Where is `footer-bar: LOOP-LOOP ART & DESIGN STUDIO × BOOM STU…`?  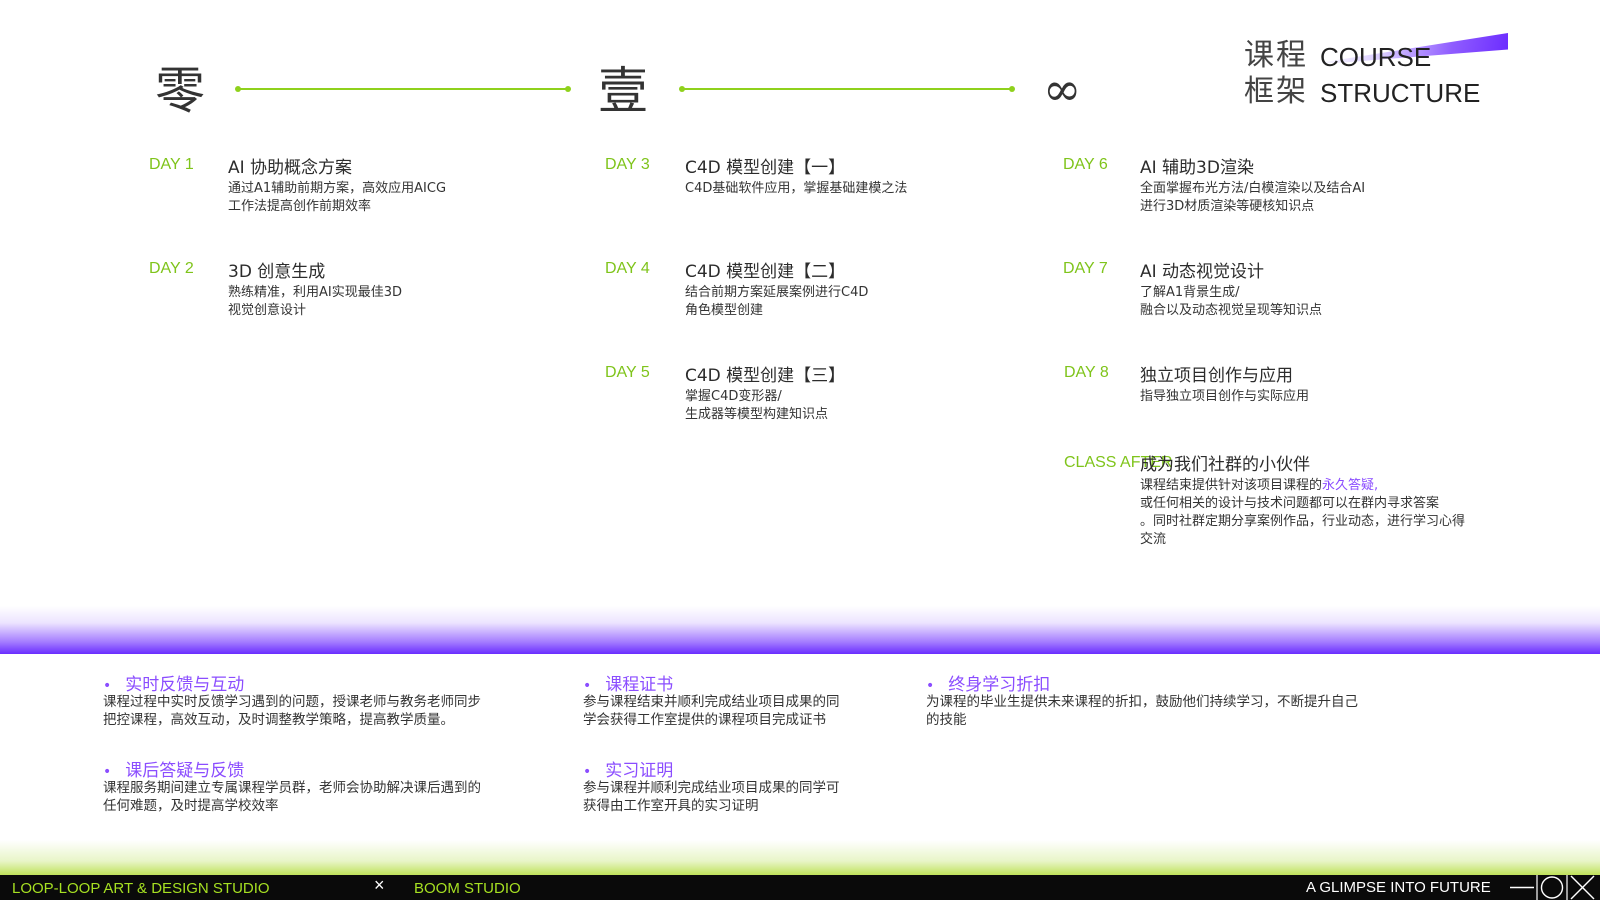
footer-bar: LOOP-LOOP ART & DESIGN STUDIO × BOOM STU… is located at coordinates (800, 887).